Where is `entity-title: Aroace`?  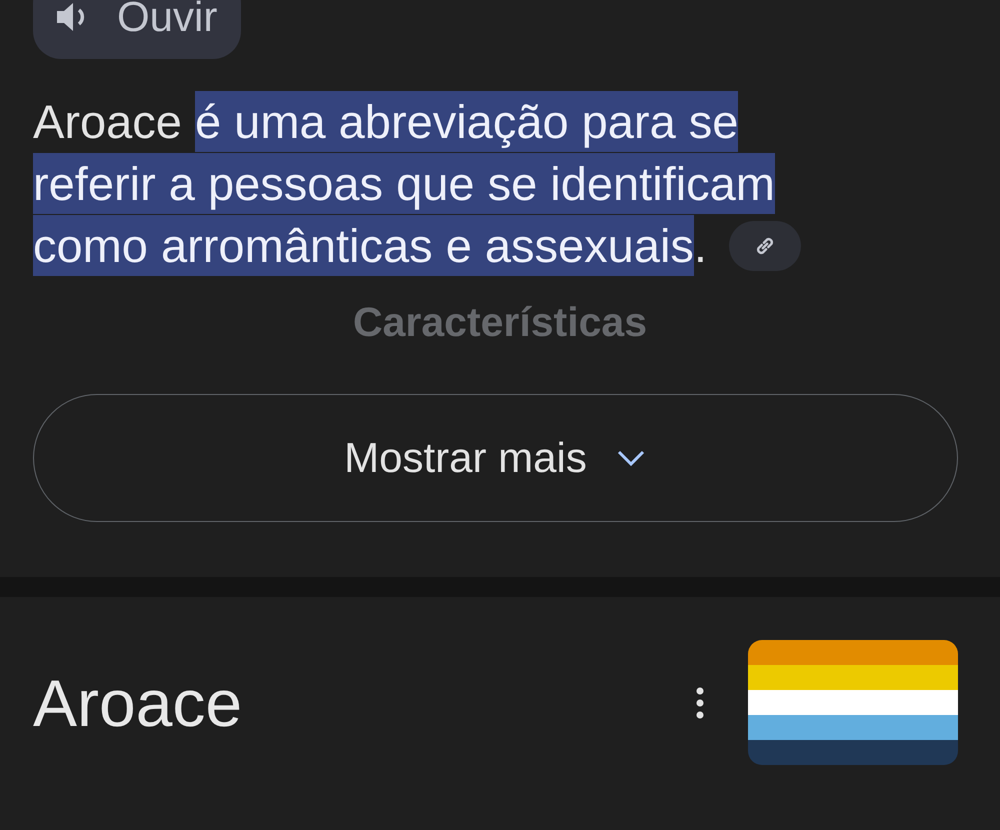
entity-title: Aroace is located at coordinates (138, 702).